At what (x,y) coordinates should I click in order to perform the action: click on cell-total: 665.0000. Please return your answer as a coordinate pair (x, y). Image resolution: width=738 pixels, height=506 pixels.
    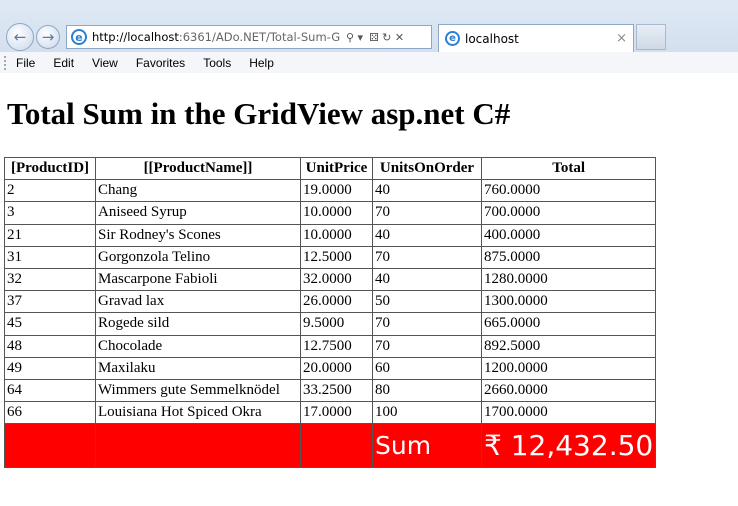
    Looking at the image, I should click on (568, 324).